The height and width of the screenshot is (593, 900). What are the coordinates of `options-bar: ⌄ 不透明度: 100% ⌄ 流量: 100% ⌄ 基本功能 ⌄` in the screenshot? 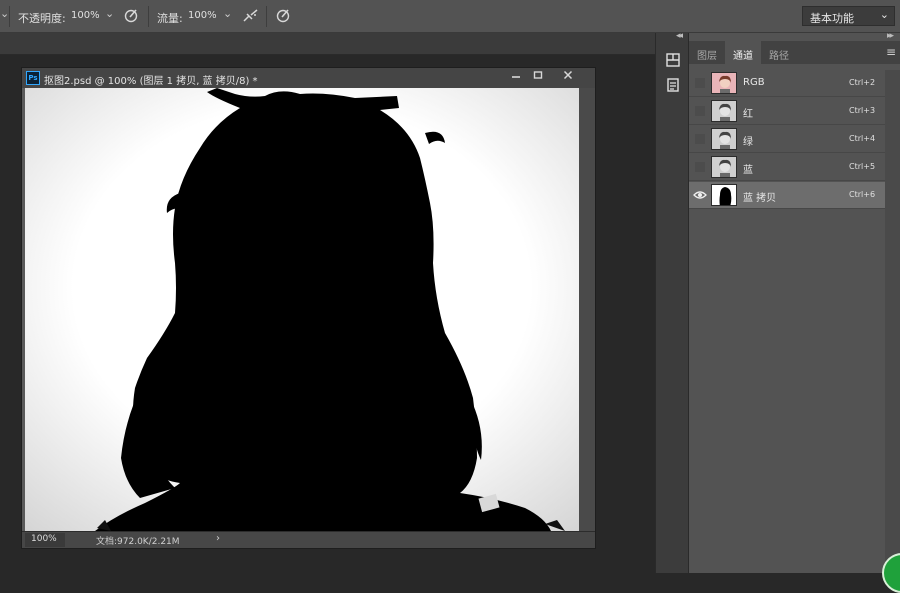 It's located at (450, 16).